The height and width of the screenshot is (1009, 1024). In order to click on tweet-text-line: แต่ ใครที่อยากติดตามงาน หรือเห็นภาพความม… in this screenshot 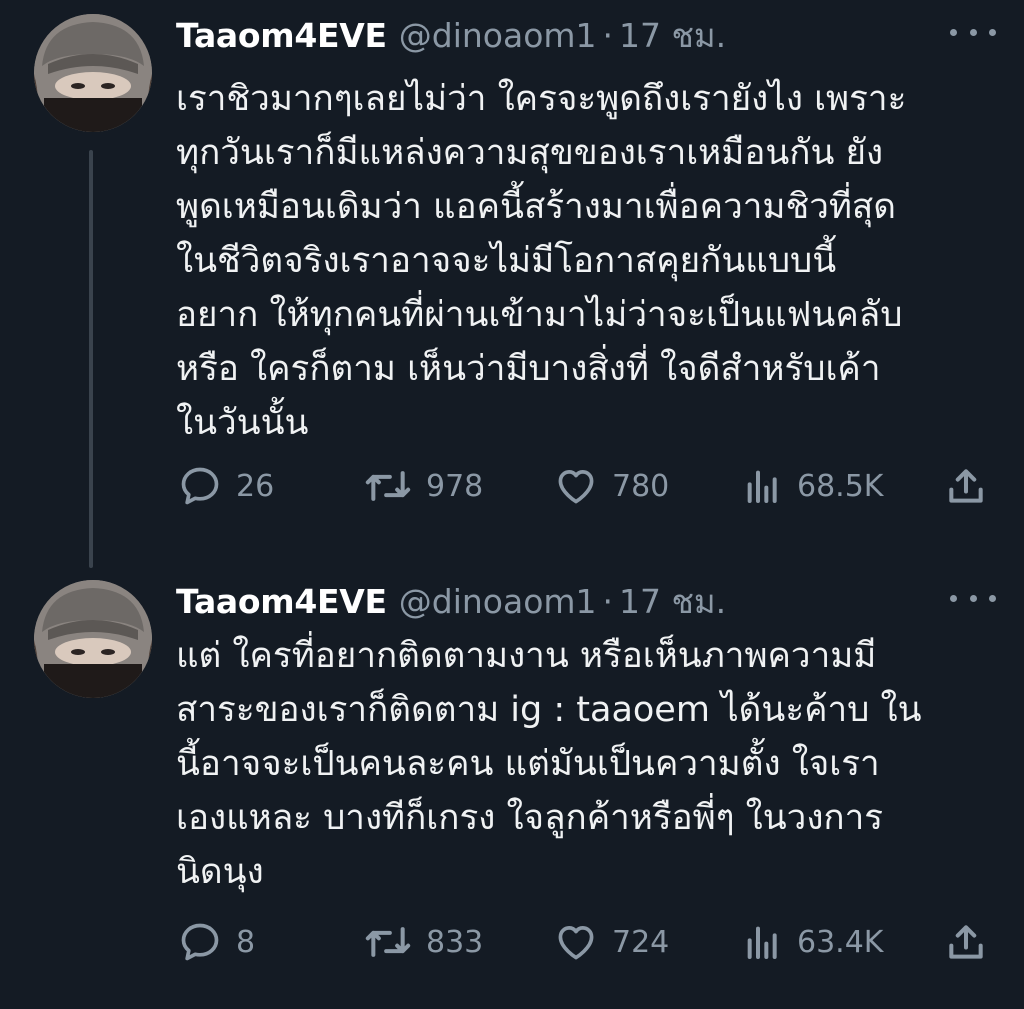, I will do `click(526, 656)`.